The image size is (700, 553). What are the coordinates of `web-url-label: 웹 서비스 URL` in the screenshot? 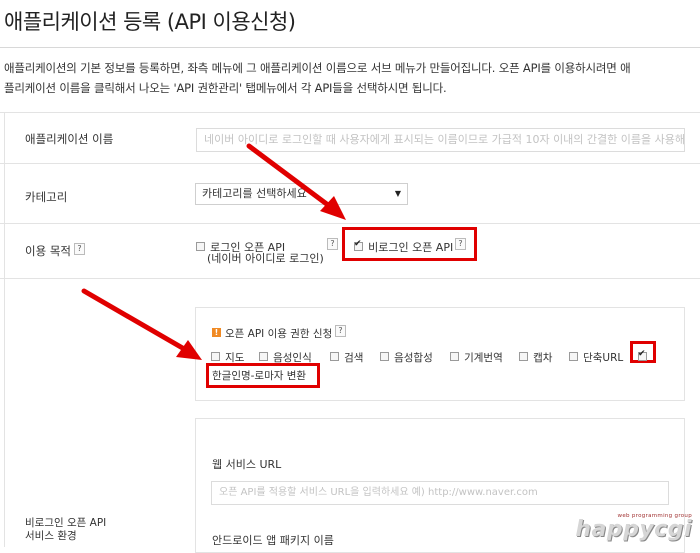 It's located at (247, 464).